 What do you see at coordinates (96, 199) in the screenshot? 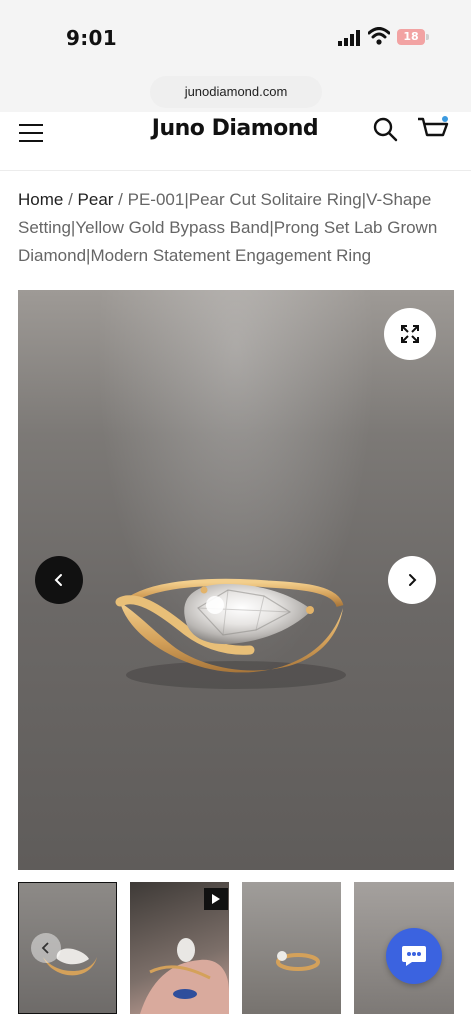
I see `breadcrumb-category: Pear` at bounding box center [96, 199].